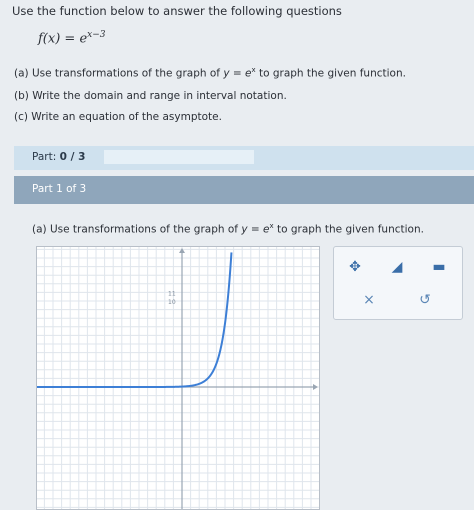  What do you see at coordinates (72, 157) in the screenshot?
I see `part-count: 0 / 3` at bounding box center [72, 157].